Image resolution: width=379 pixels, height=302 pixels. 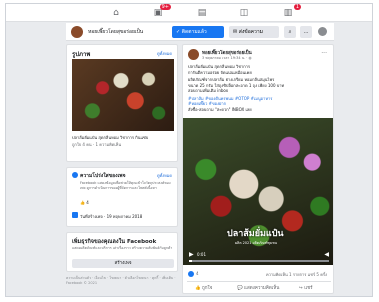 What do you see at coordinates (259, 261) in the screenshot?
I see `video-progress-bar` at bounding box center [259, 261].